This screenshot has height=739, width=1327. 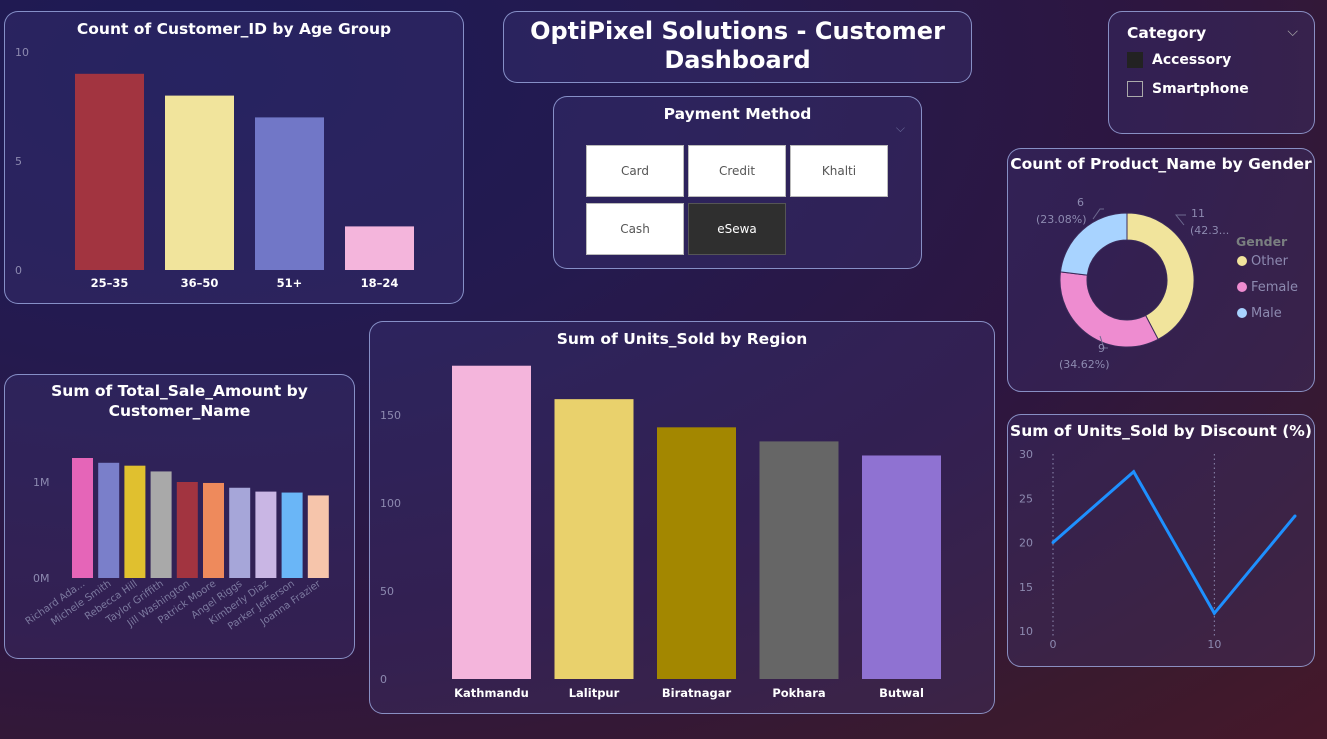 I want to click on payment-option-card: Card, so click(x=635, y=171).